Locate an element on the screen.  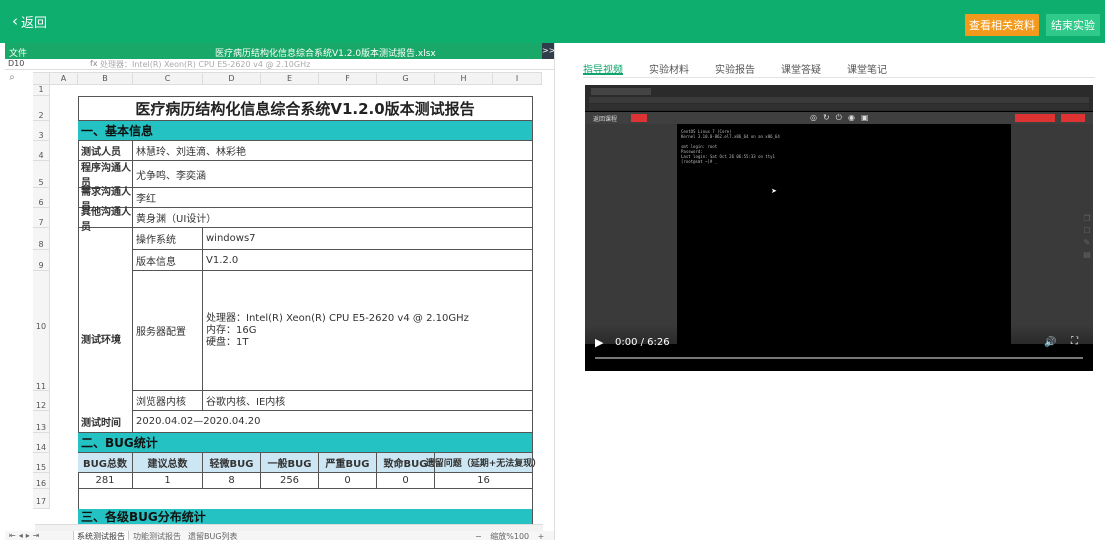
column-header: D is located at coordinates (232, 78).